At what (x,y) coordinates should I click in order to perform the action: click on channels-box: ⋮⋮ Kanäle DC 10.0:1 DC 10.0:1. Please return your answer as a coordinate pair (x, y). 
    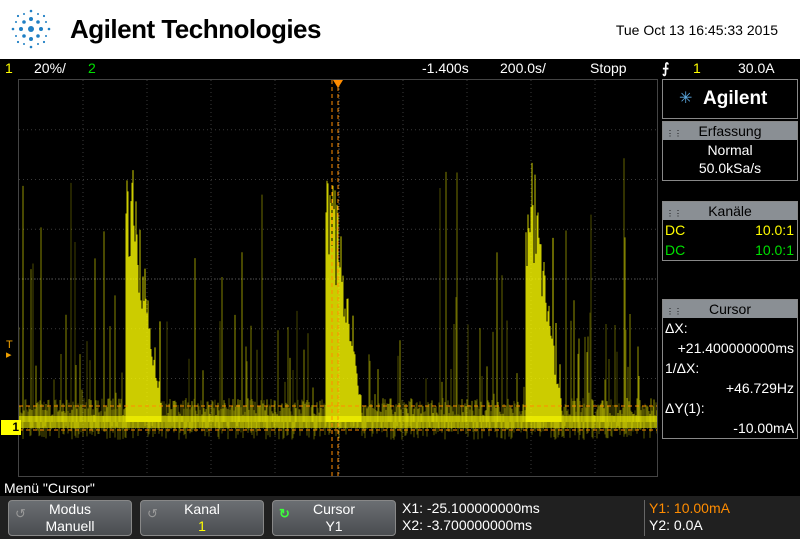
    Looking at the image, I should click on (730, 231).